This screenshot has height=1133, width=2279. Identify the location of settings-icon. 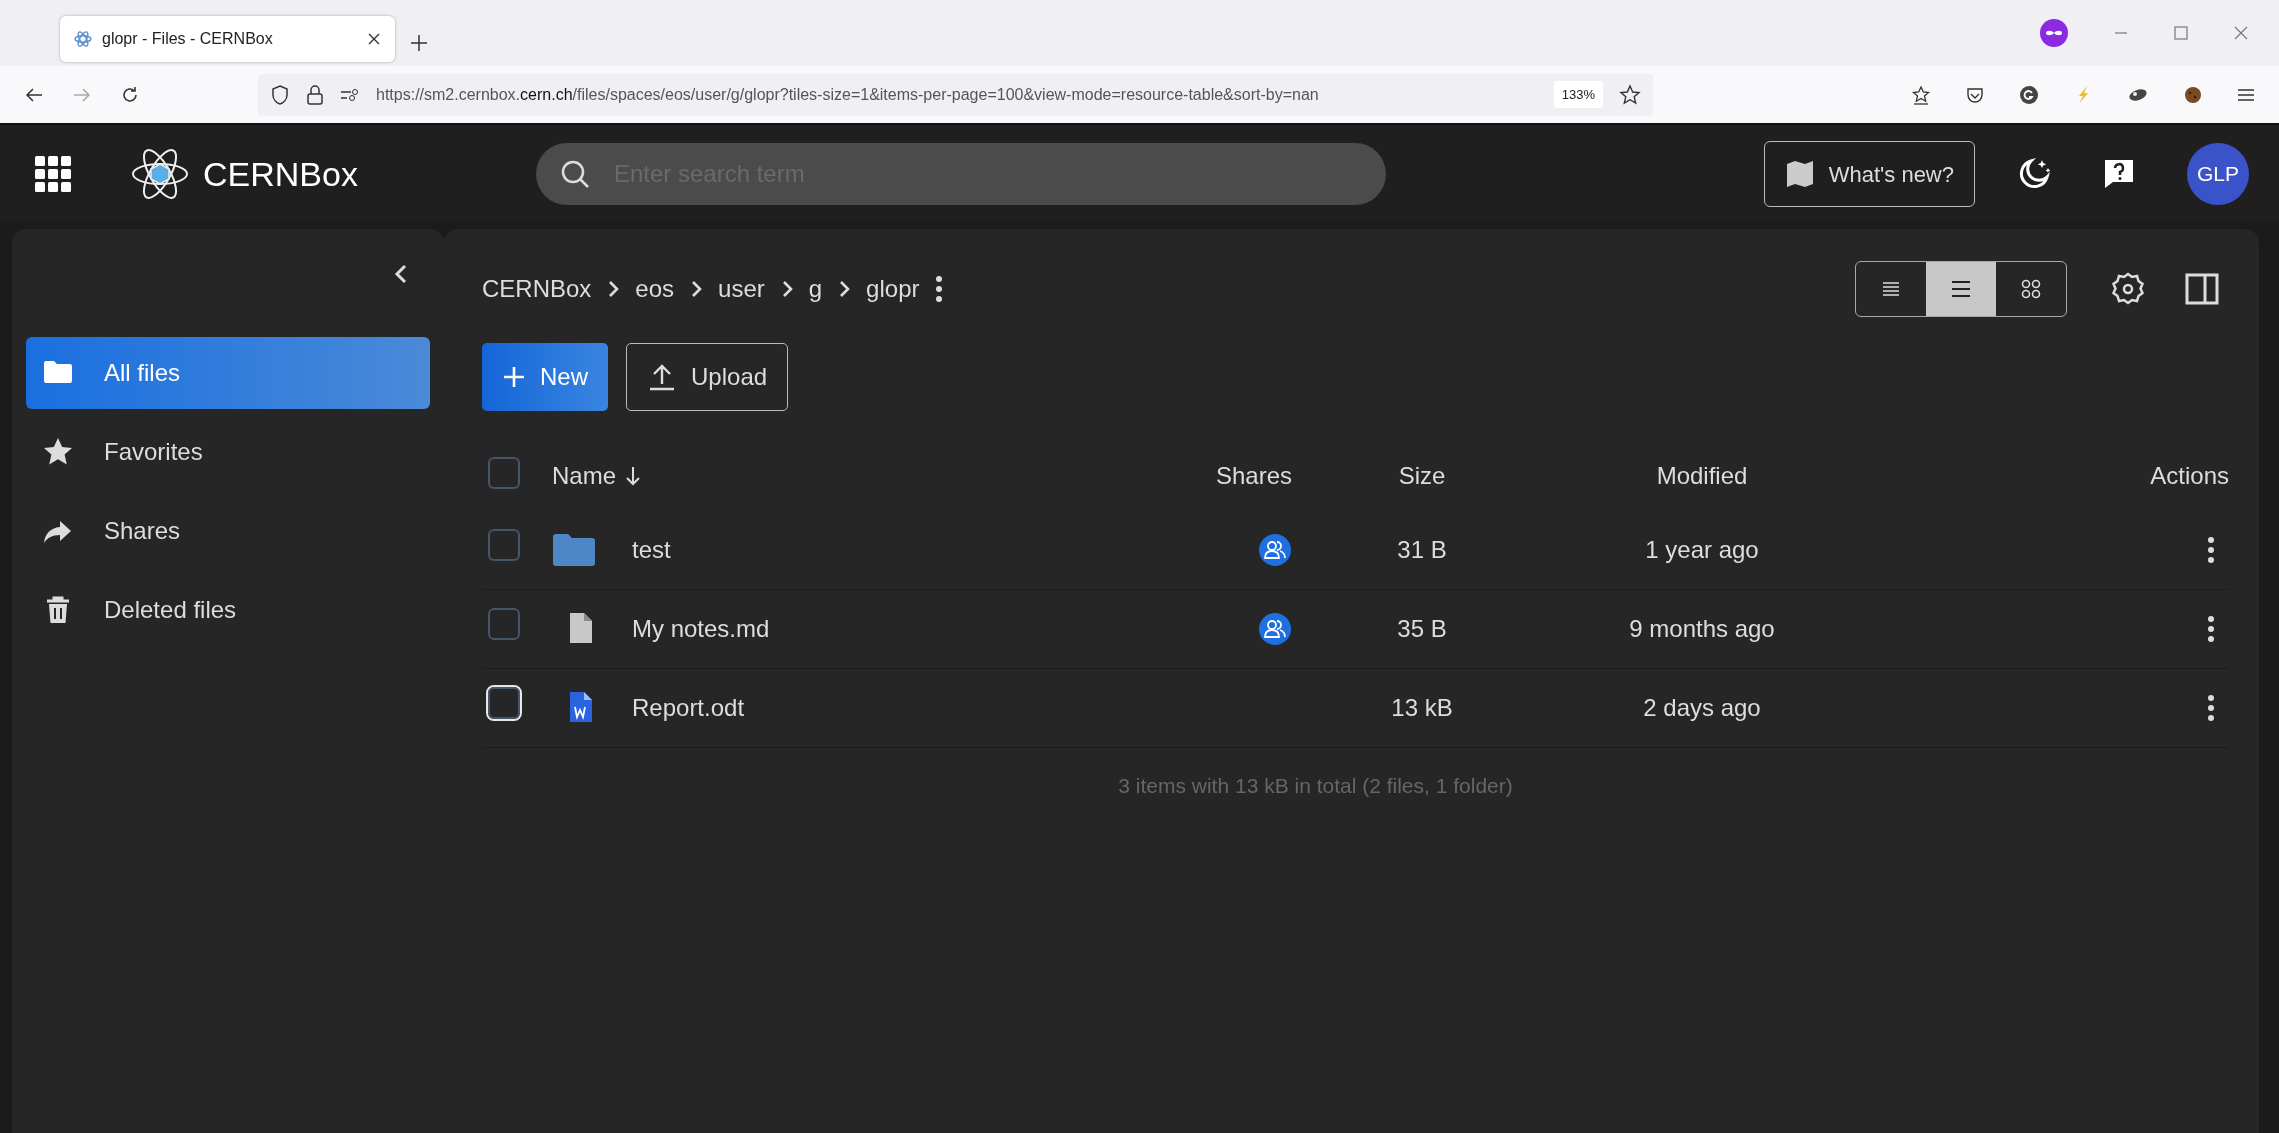
(2128, 289).